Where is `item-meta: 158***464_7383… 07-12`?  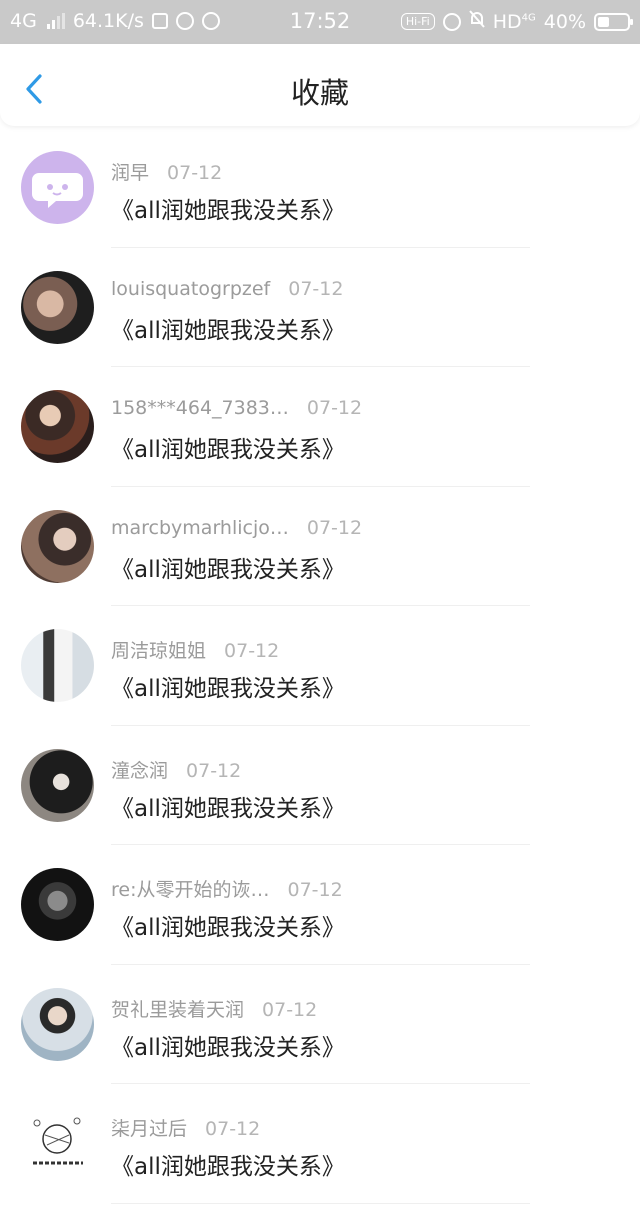 item-meta: 158***464_7383… 07-12 is located at coordinates (236, 408).